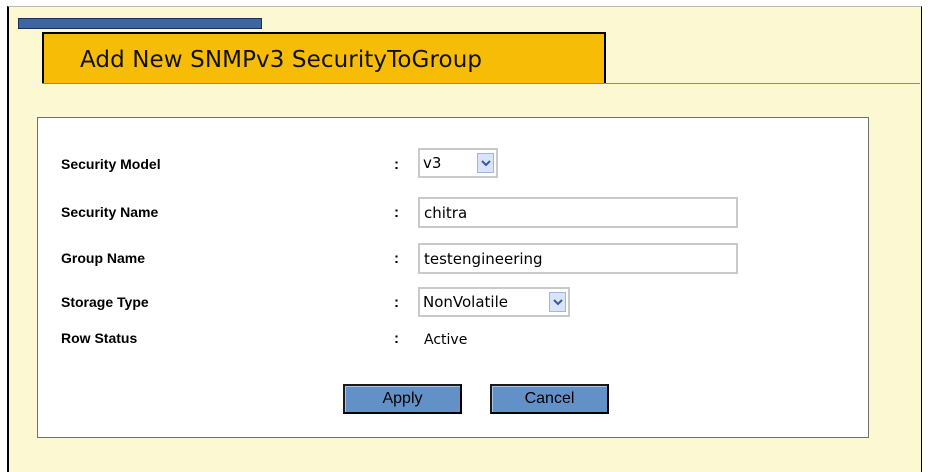 The image size is (932, 472). Describe the element at coordinates (578, 258) in the screenshot. I see `group-name-input: testengineering` at that location.